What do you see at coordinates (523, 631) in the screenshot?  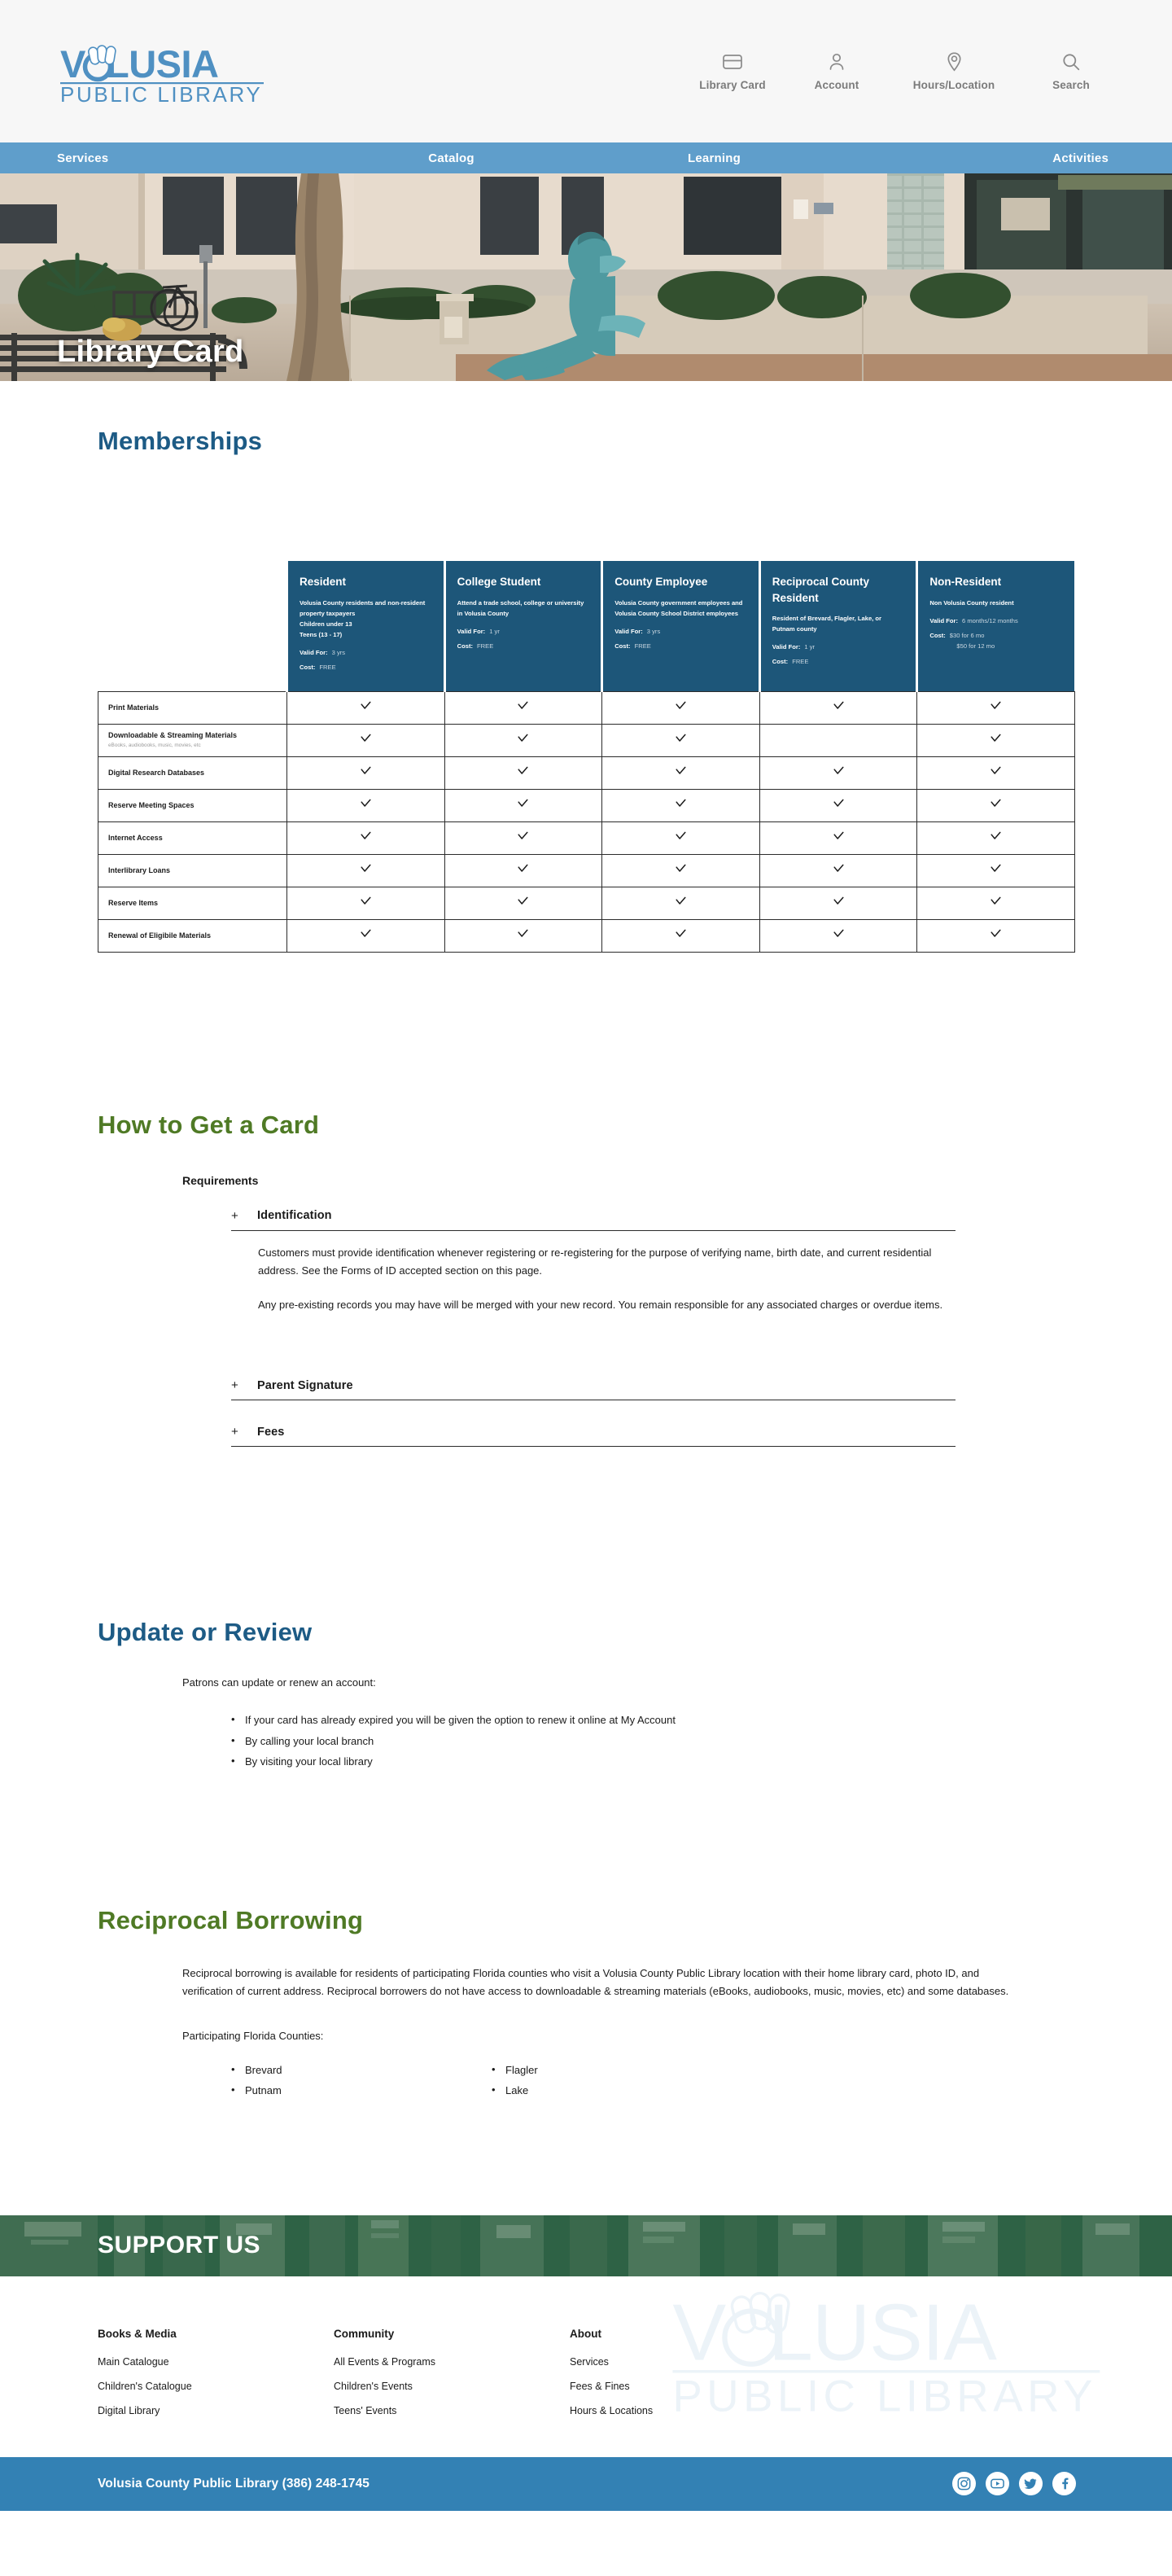 I see `column-valid: Valid For: 1 yr` at bounding box center [523, 631].